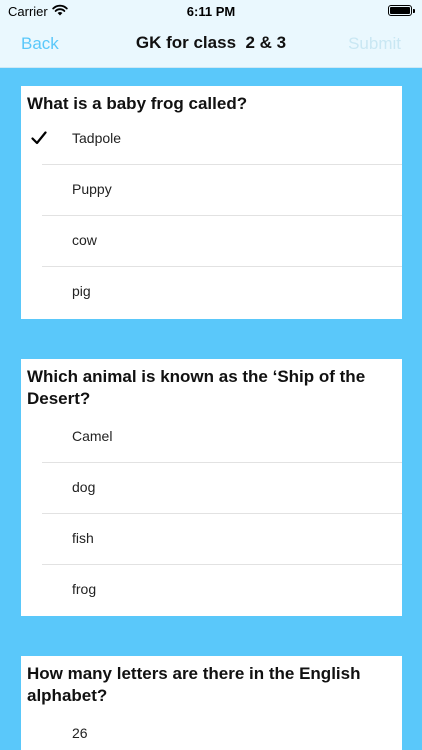 This screenshot has height=750, width=422. Describe the element at coordinates (81, 291) in the screenshot. I see `option-label: pig` at that location.